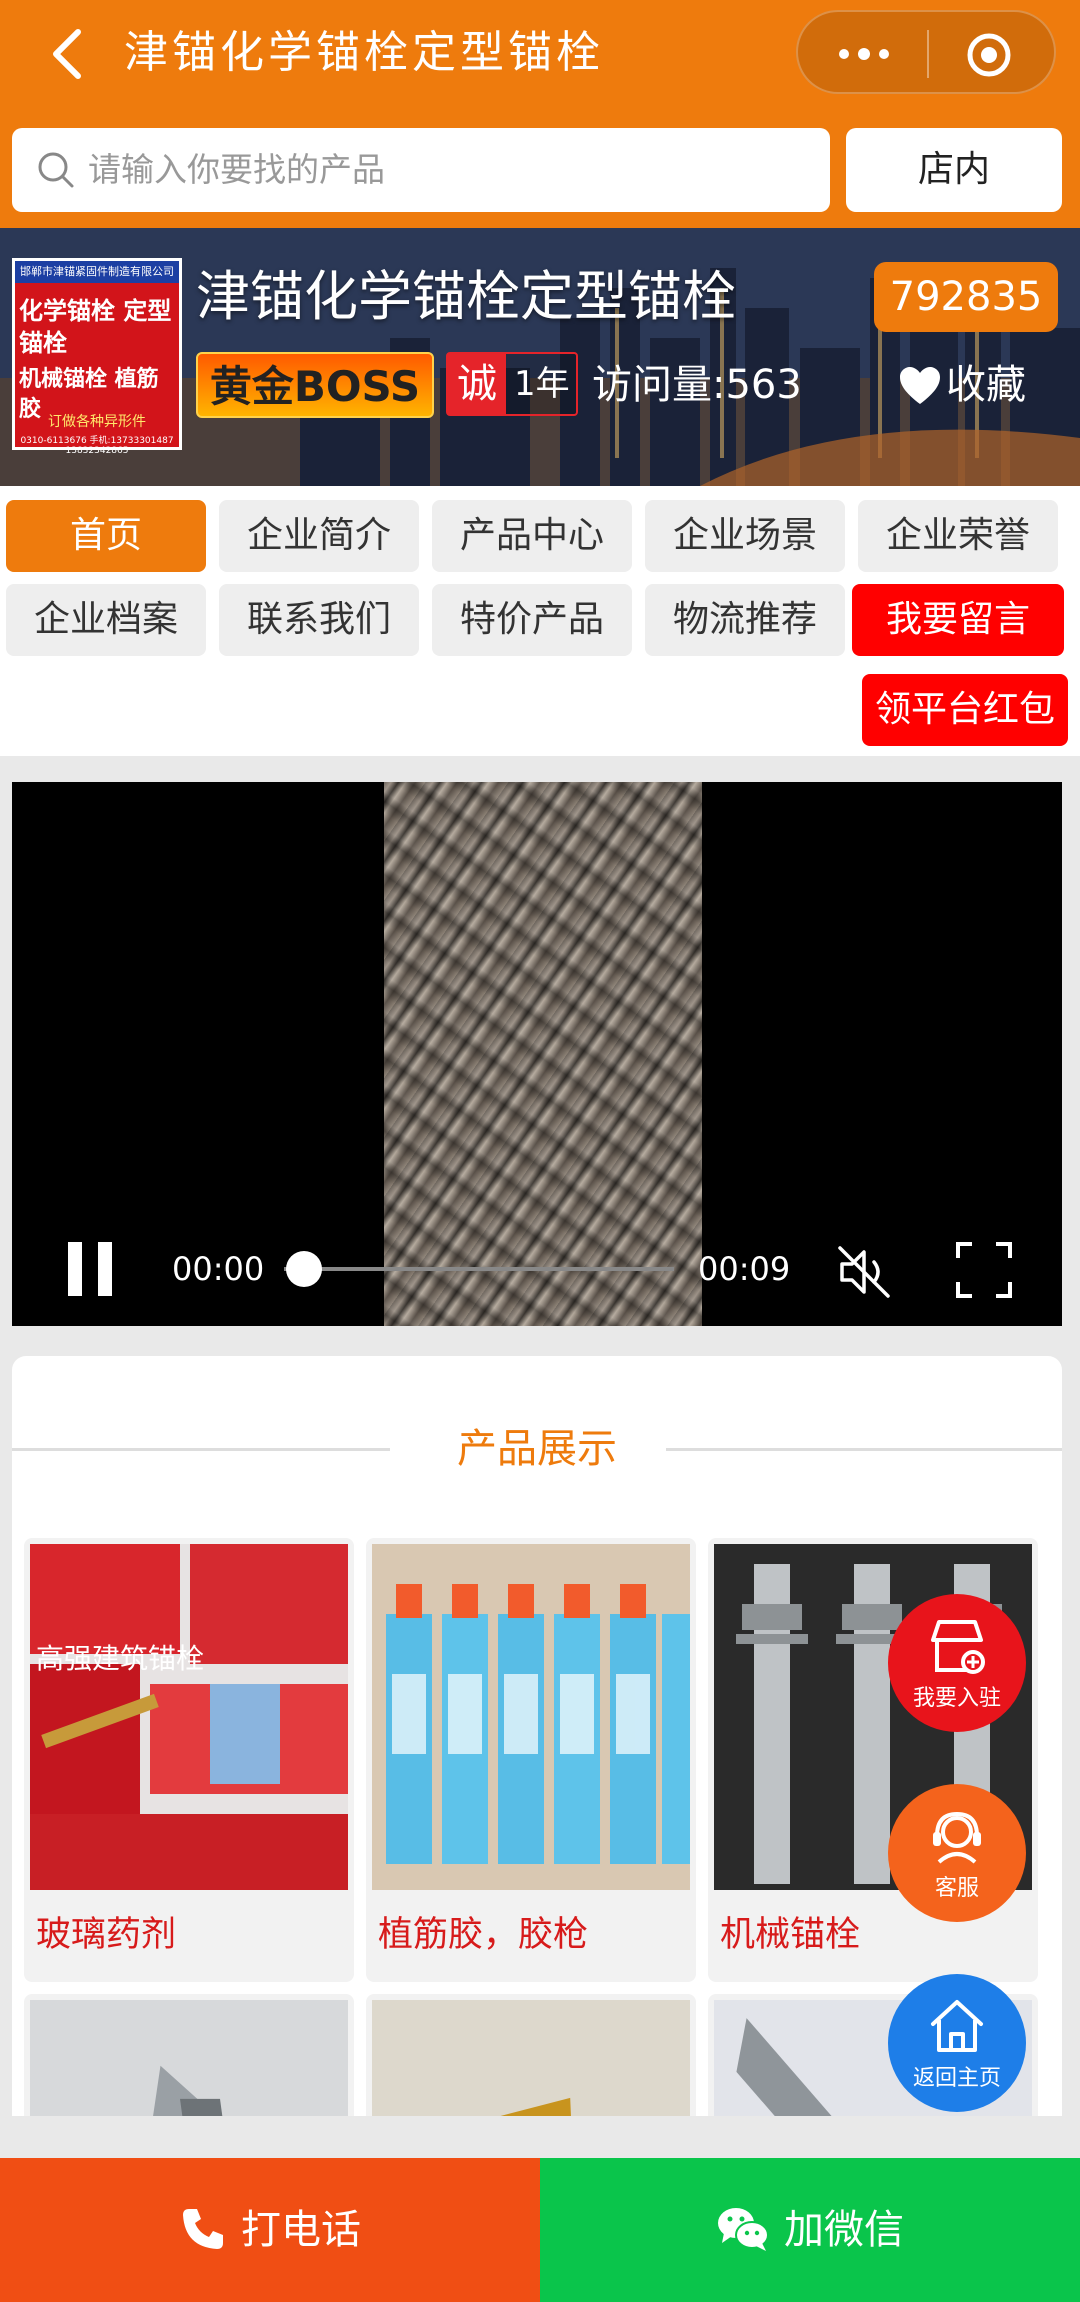  What do you see at coordinates (989, 55) in the screenshot?
I see `close-target-icon` at bounding box center [989, 55].